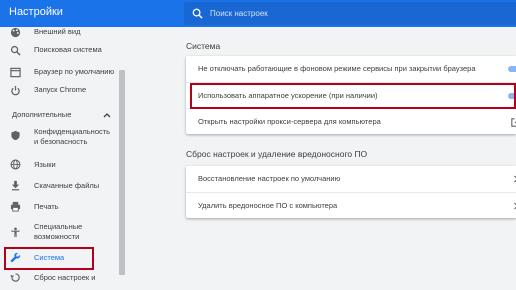 The image size is (516, 290). What do you see at coordinates (72, 136) in the screenshot?
I see `sidebar-item-label: Конфиденциальность и безопасность` at bounding box center [72, 136].